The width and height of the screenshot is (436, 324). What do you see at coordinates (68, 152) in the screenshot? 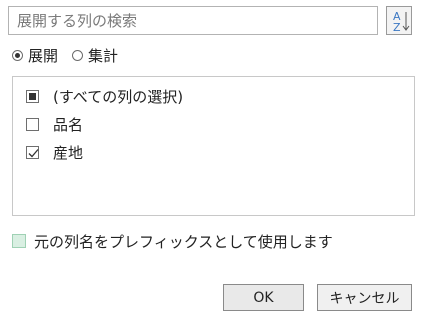
I see `column-item-label: 産地` at bounding box center [68, 152].